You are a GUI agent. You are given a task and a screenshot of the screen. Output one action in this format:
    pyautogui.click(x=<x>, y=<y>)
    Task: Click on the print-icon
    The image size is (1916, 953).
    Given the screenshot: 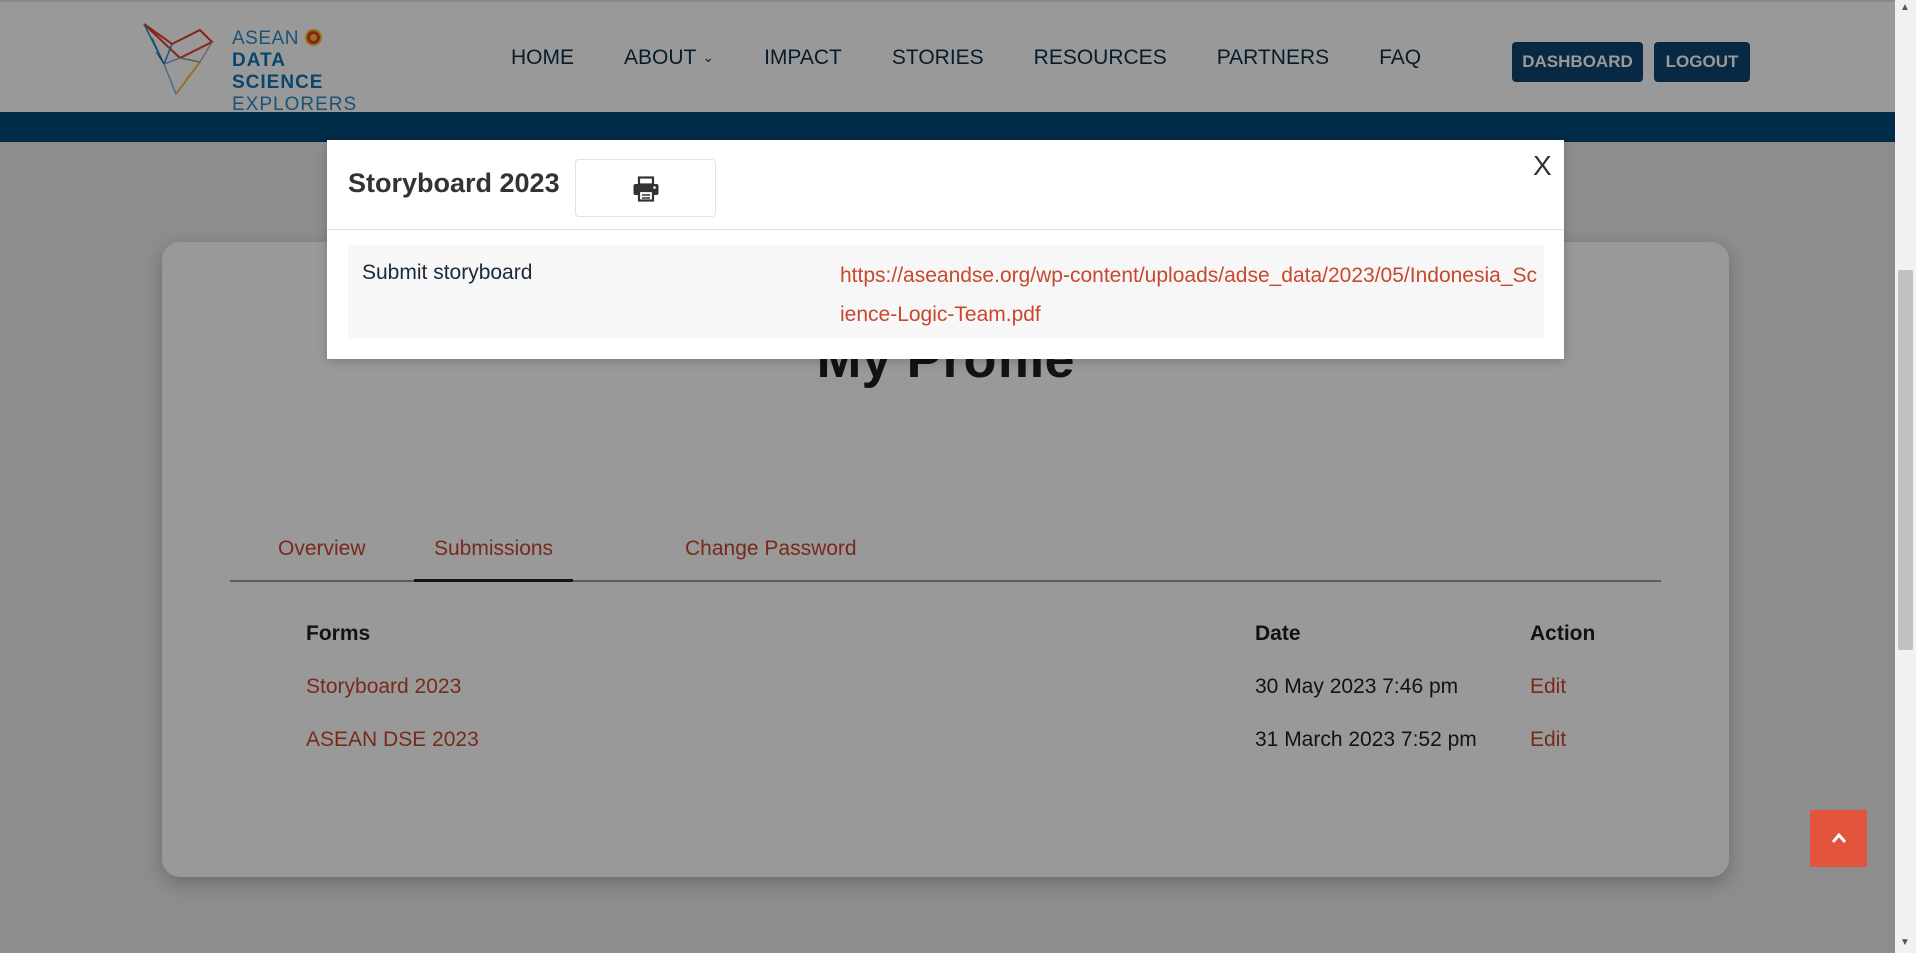 What is the action you would take?
    pyautogui.click(x=646, y=189)
    